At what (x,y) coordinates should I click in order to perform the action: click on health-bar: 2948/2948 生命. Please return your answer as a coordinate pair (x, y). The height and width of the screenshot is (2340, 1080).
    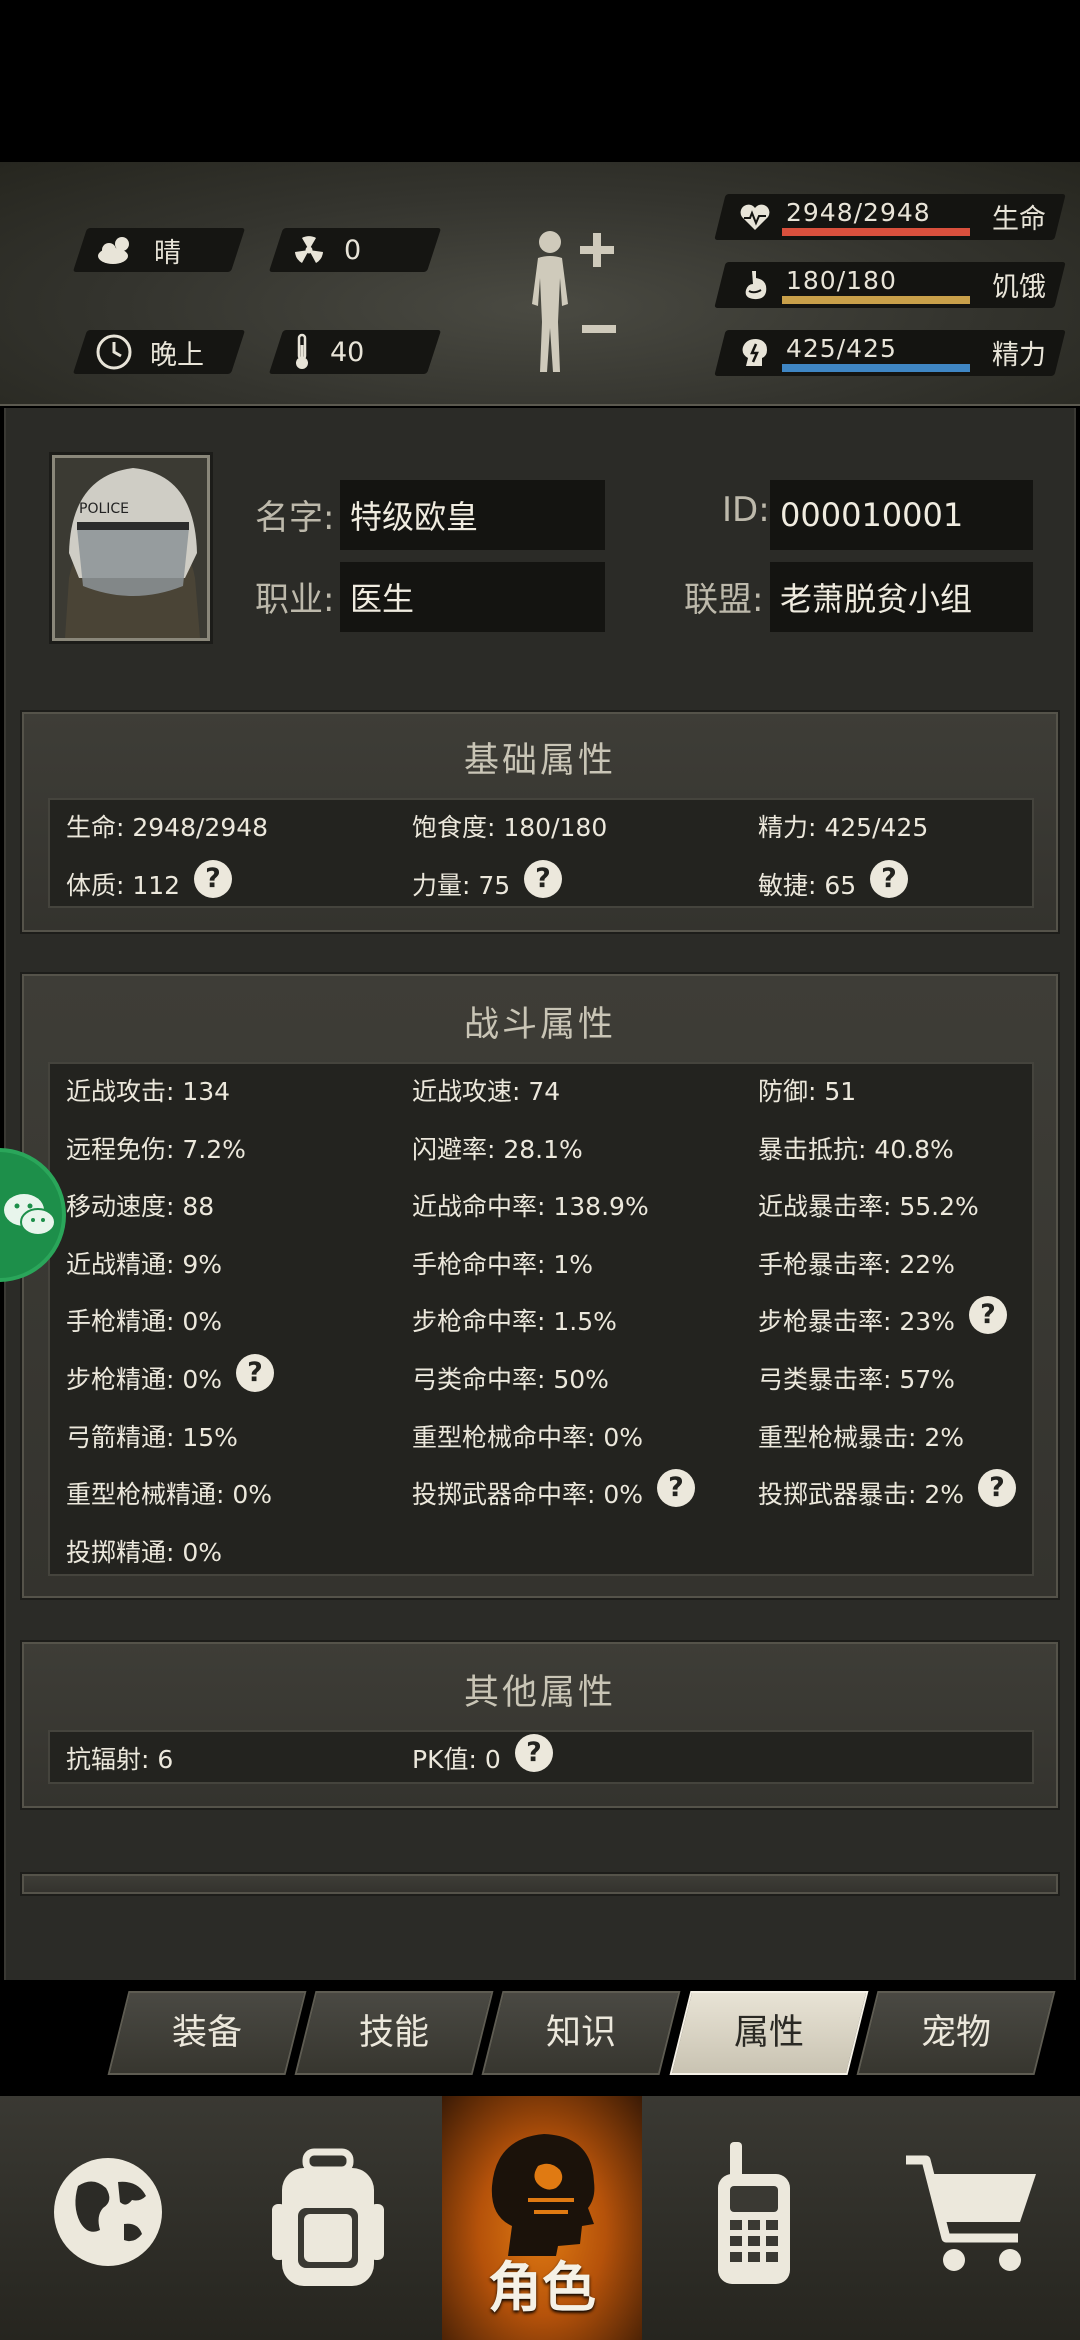
    Looking at the image, I should click on (890, 217).